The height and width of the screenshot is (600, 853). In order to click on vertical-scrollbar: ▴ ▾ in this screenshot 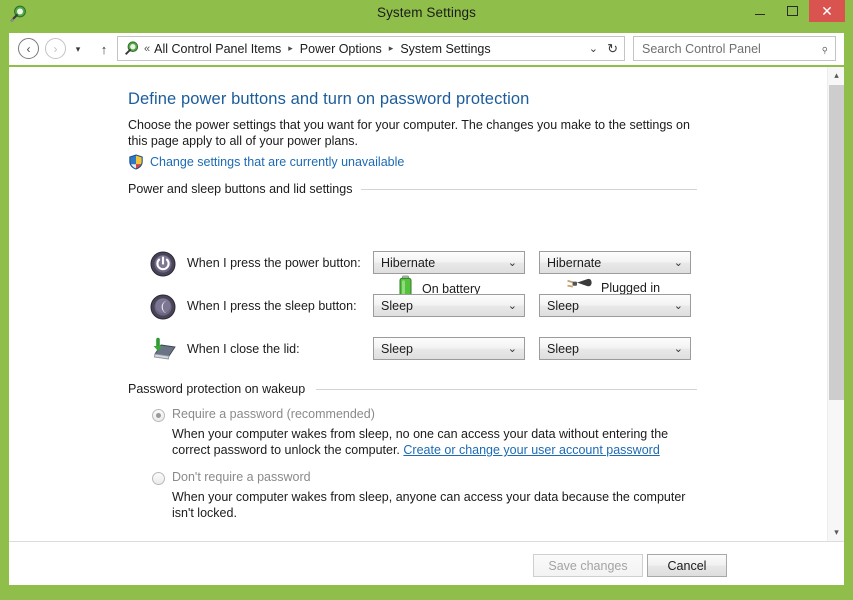, I will do `click(835, 304)`.